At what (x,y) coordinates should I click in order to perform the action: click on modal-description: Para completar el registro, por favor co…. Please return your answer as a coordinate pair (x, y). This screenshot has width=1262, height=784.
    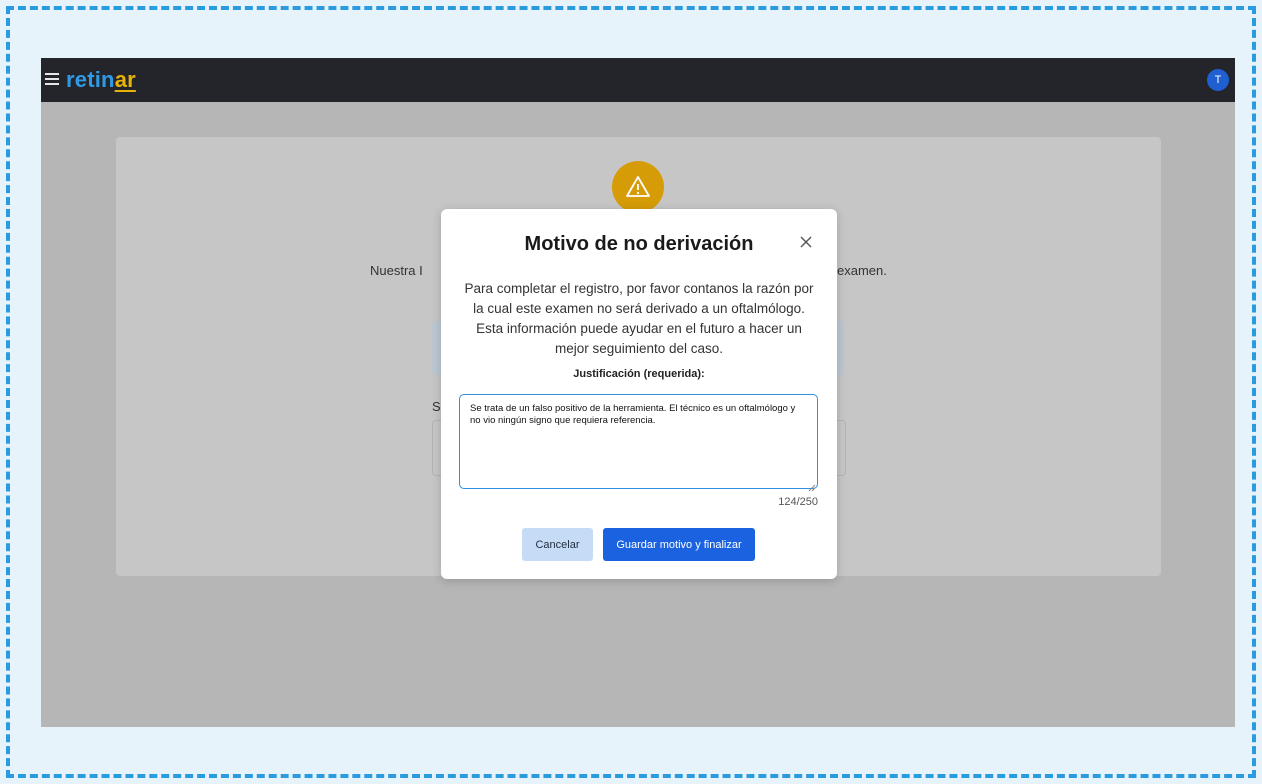
    Looking at the image, I should click on (639, 318).